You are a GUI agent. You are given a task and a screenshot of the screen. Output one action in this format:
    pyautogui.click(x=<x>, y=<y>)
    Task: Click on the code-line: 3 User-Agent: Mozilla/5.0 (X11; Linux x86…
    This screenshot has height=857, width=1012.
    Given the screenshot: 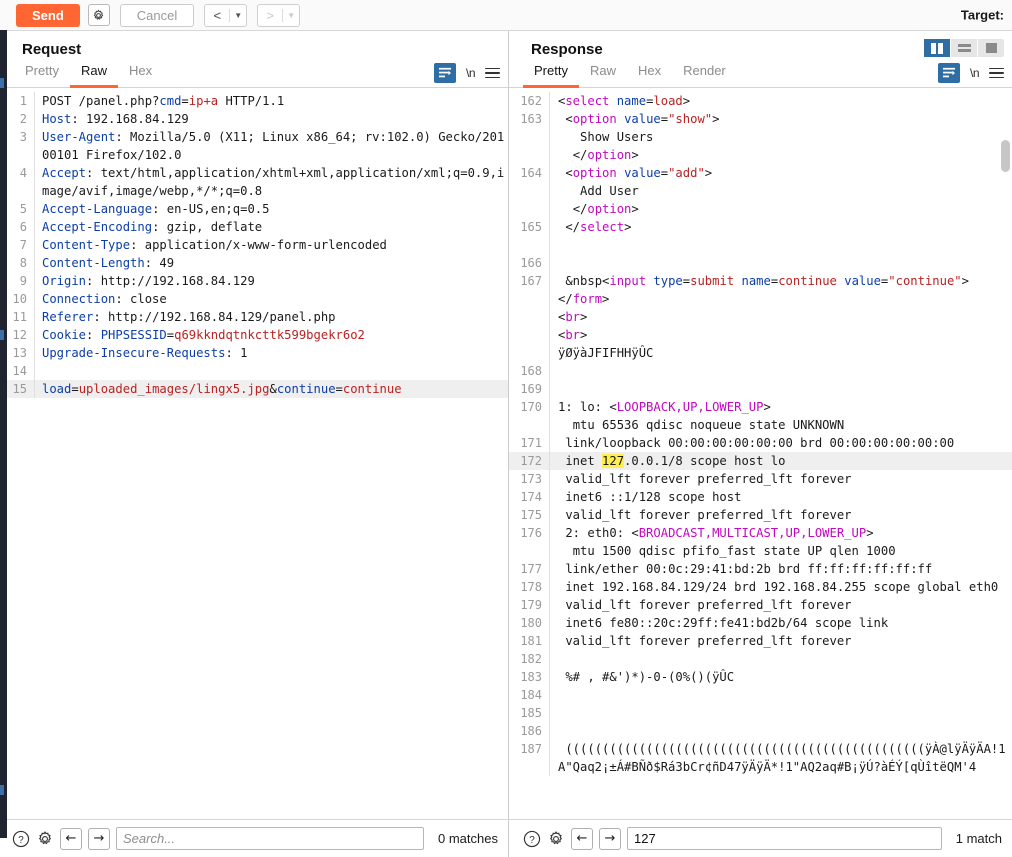 What is the action you would take?
    pyautogui.click(x=254, y=146)
    